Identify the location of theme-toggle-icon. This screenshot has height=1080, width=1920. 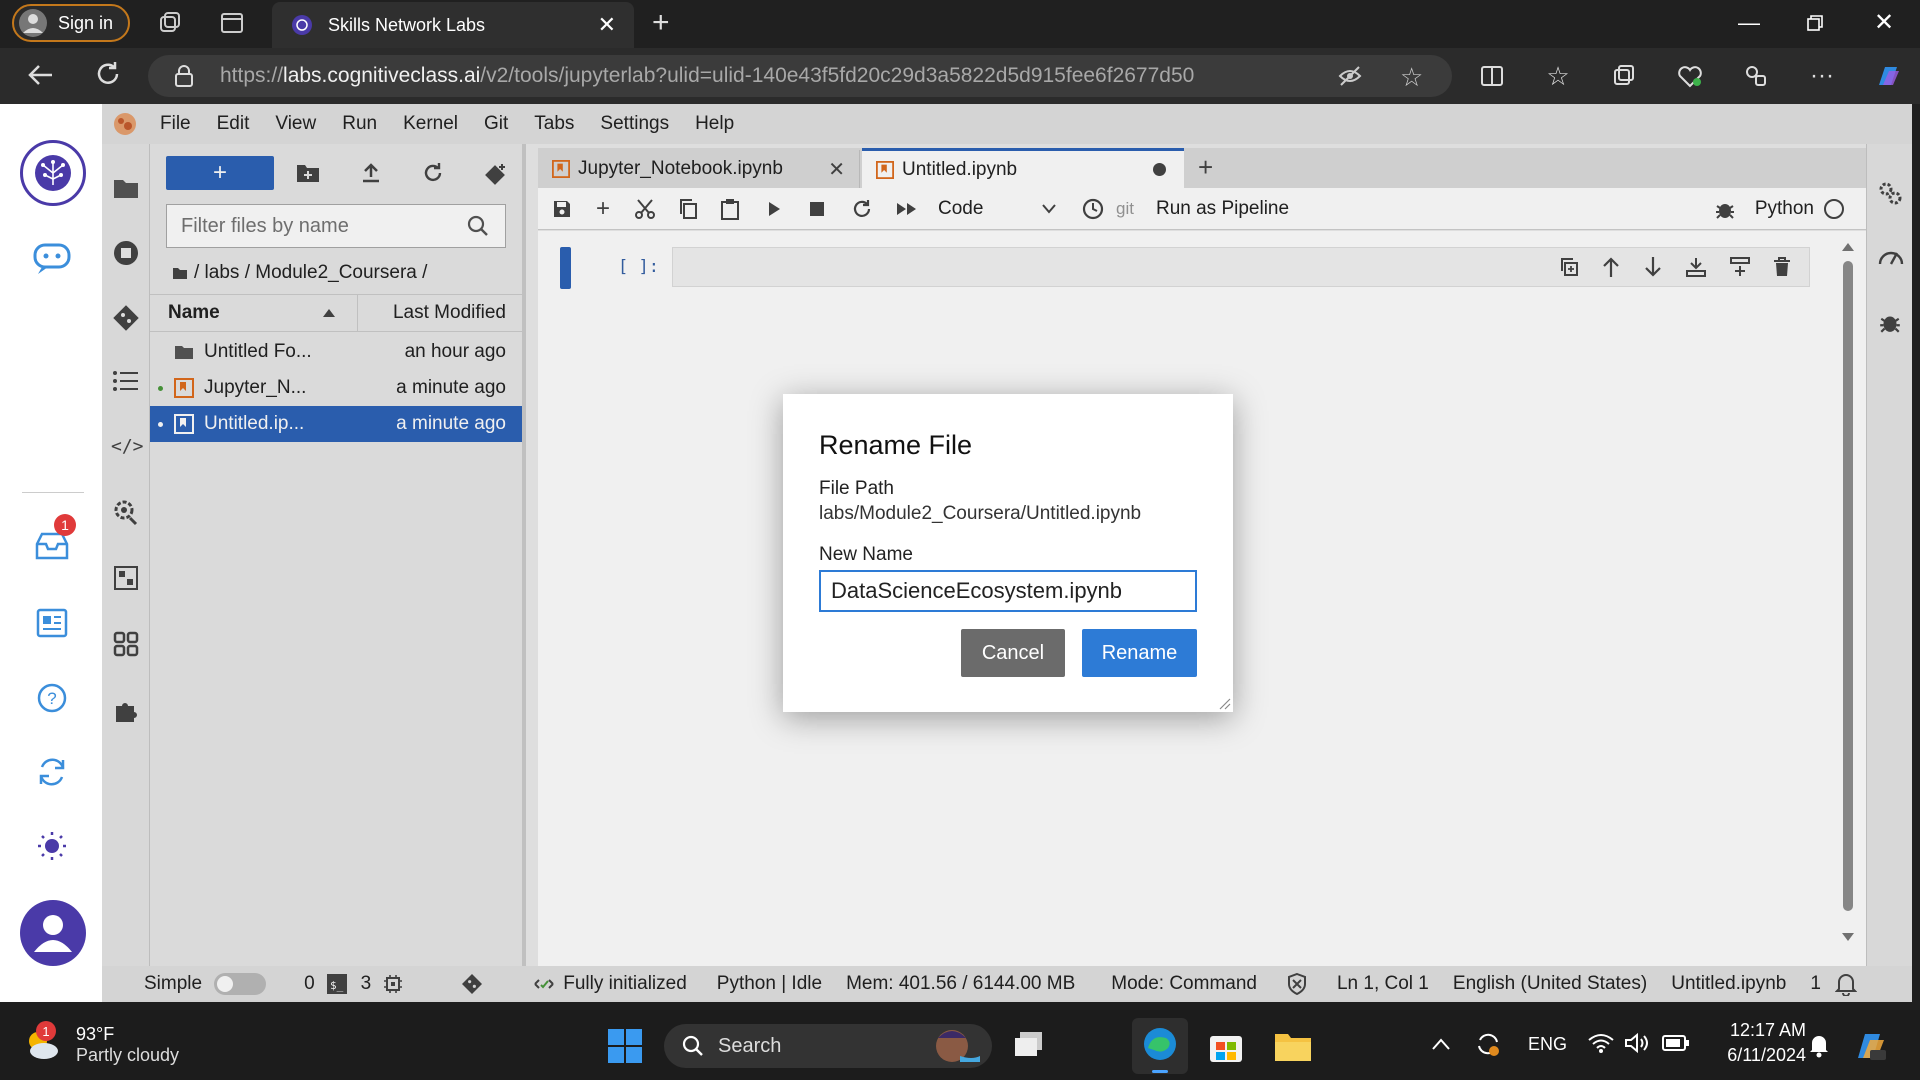
(52, 846).